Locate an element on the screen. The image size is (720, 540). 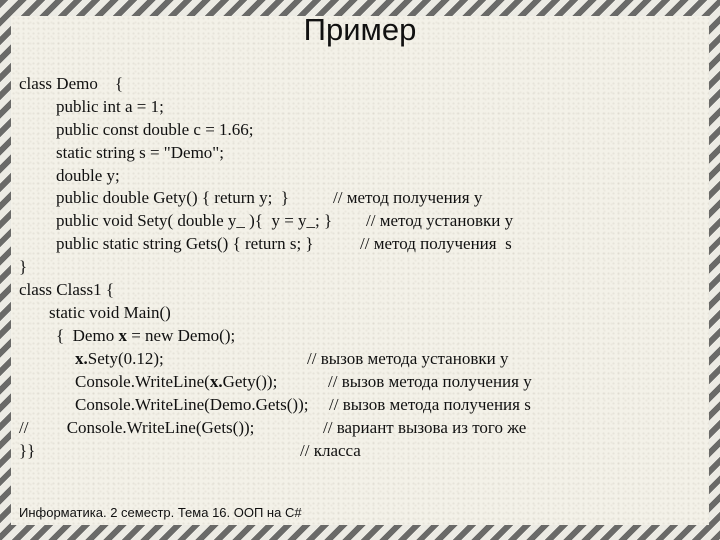
code-line: class Class1 { is located at coordinates (67, 289).